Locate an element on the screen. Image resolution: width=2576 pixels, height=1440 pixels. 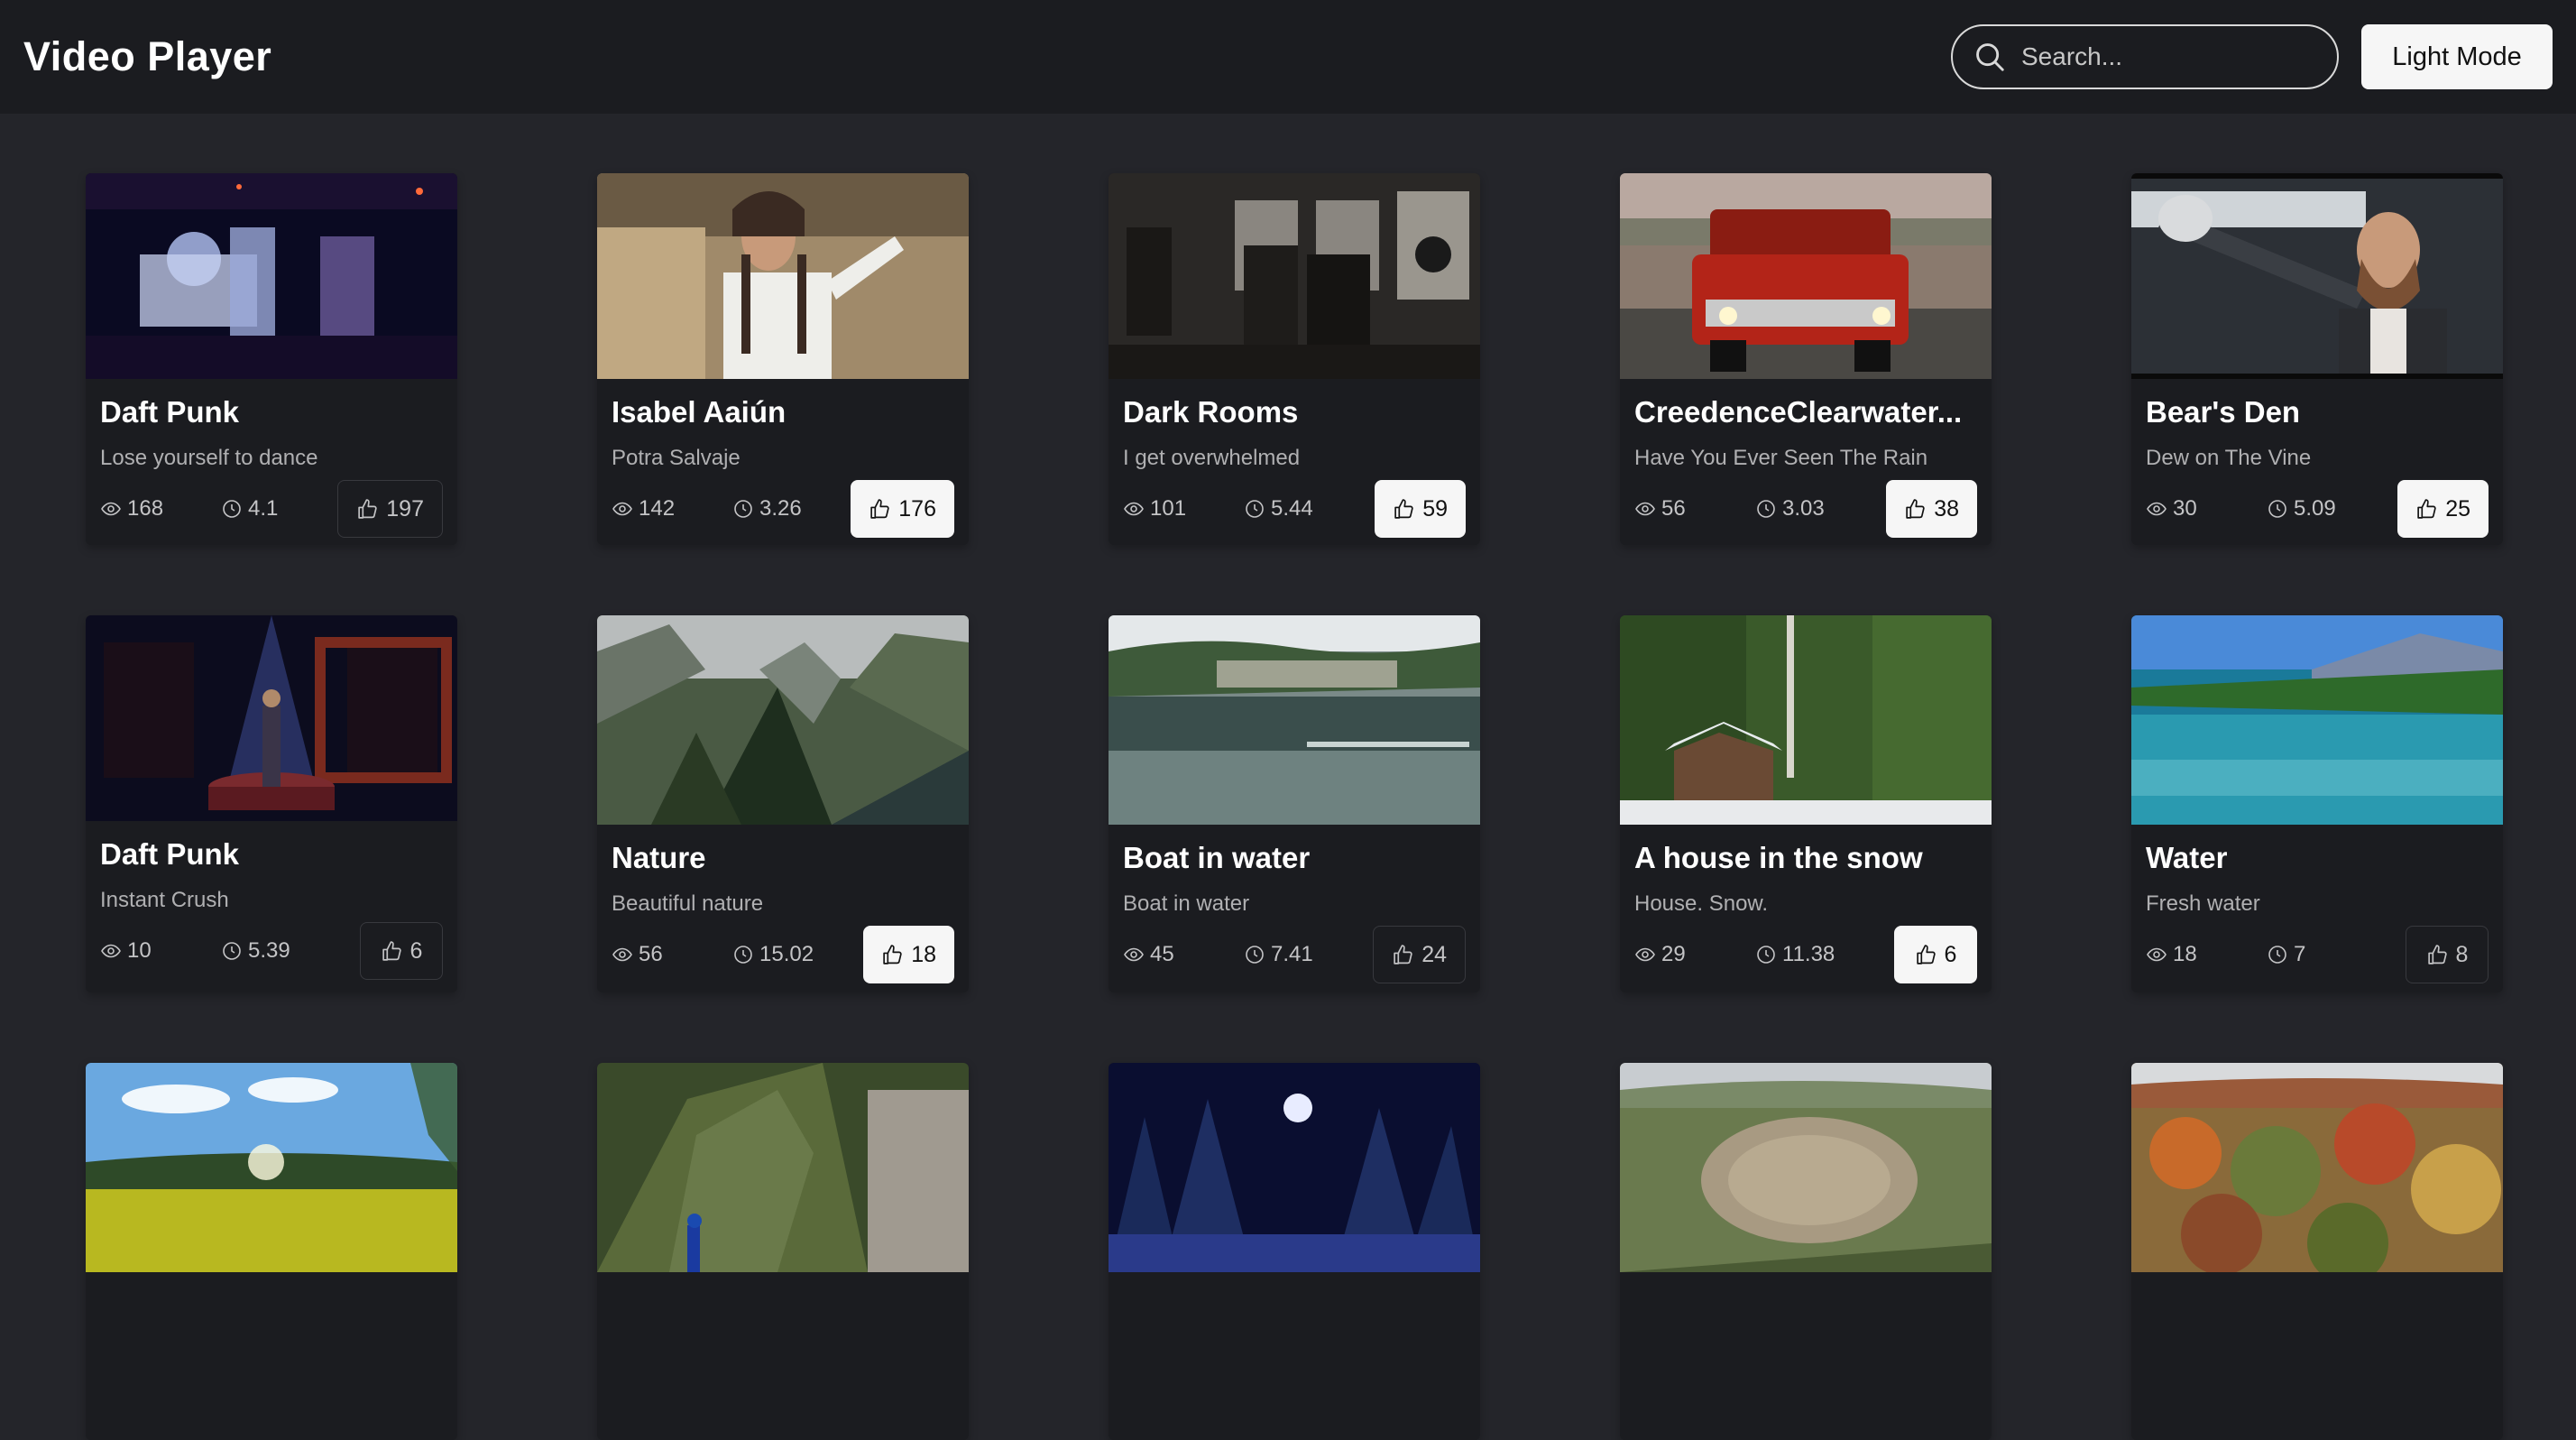
like-button: 197 is located at coordinates (390, 509).